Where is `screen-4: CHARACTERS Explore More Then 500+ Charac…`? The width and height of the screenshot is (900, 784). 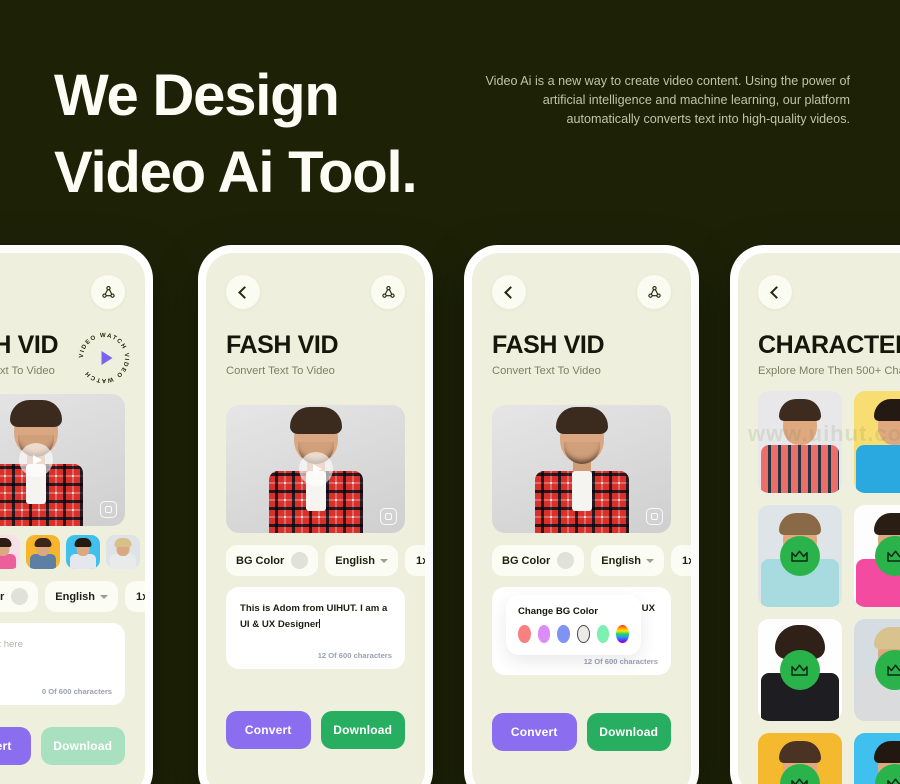
screen-4: CHARACTERS Explore More Then 500+ Charac… is located at coordinates (819, 518).